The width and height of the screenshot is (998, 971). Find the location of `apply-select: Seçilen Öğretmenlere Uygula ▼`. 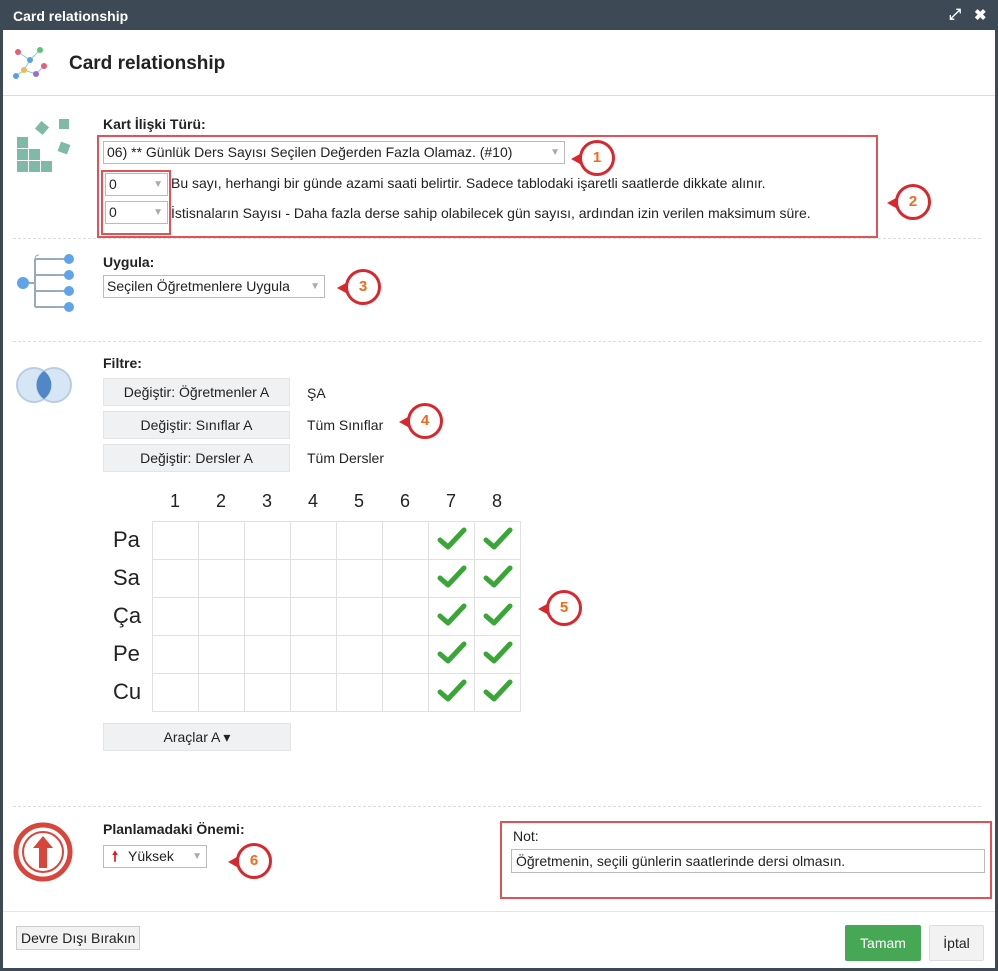

apply-select: Seçilen Öğretmenlere Uygula ▼ is located at coordinates (214, 286).